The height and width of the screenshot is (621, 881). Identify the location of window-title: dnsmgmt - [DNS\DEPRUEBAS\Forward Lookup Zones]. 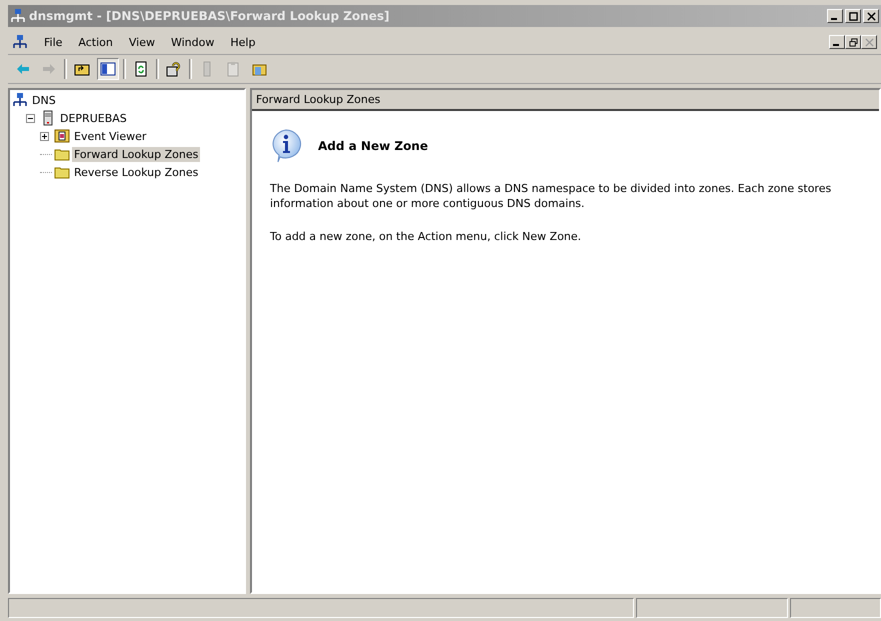
(209, 16).